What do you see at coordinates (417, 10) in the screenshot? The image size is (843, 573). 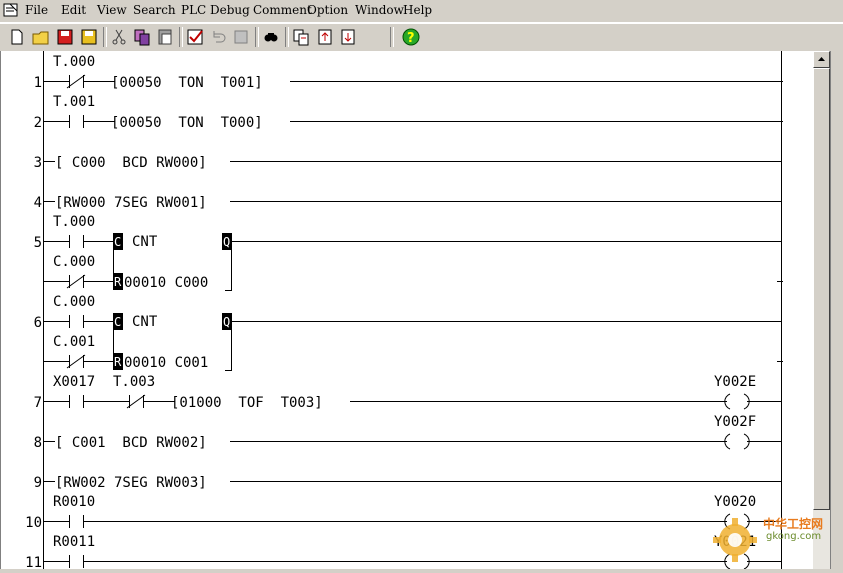 I see `menu-help: Help` at bounding box center [417, 10].